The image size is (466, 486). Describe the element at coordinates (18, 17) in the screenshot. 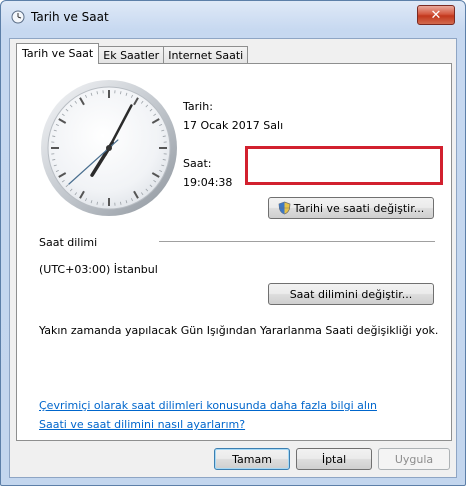

I see `clock-app-icon` at that location.